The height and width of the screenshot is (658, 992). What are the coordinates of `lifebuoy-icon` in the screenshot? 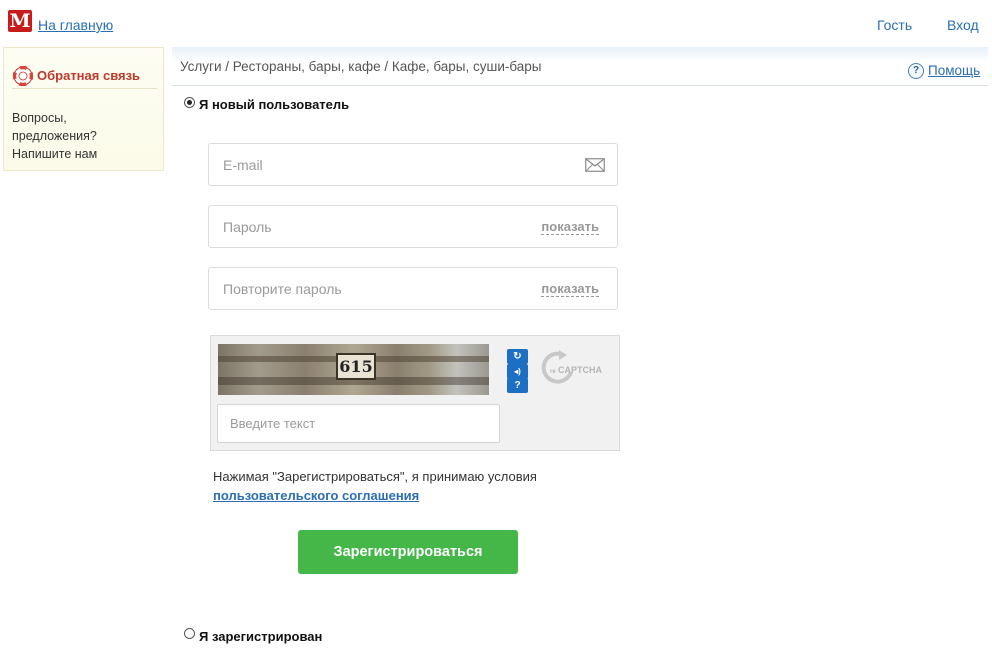 It's located at (23, 76).